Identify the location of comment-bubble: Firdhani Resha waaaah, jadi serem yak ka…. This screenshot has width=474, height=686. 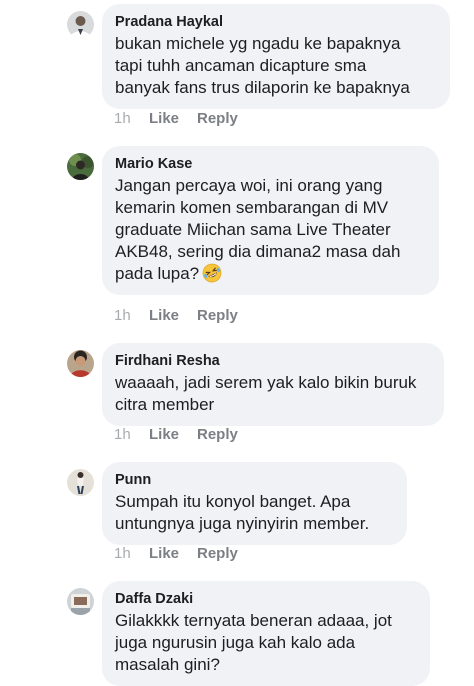
(273, 384).